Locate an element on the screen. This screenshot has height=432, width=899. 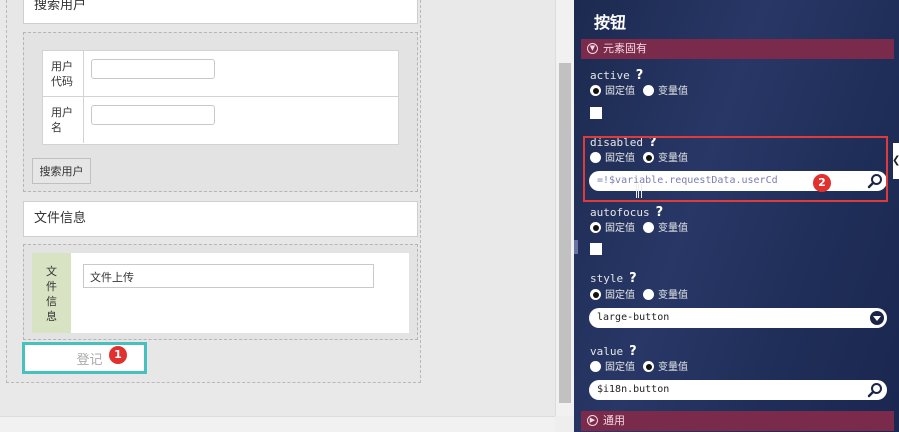
prop-active-label: active? is located at coordinates (616, 75).